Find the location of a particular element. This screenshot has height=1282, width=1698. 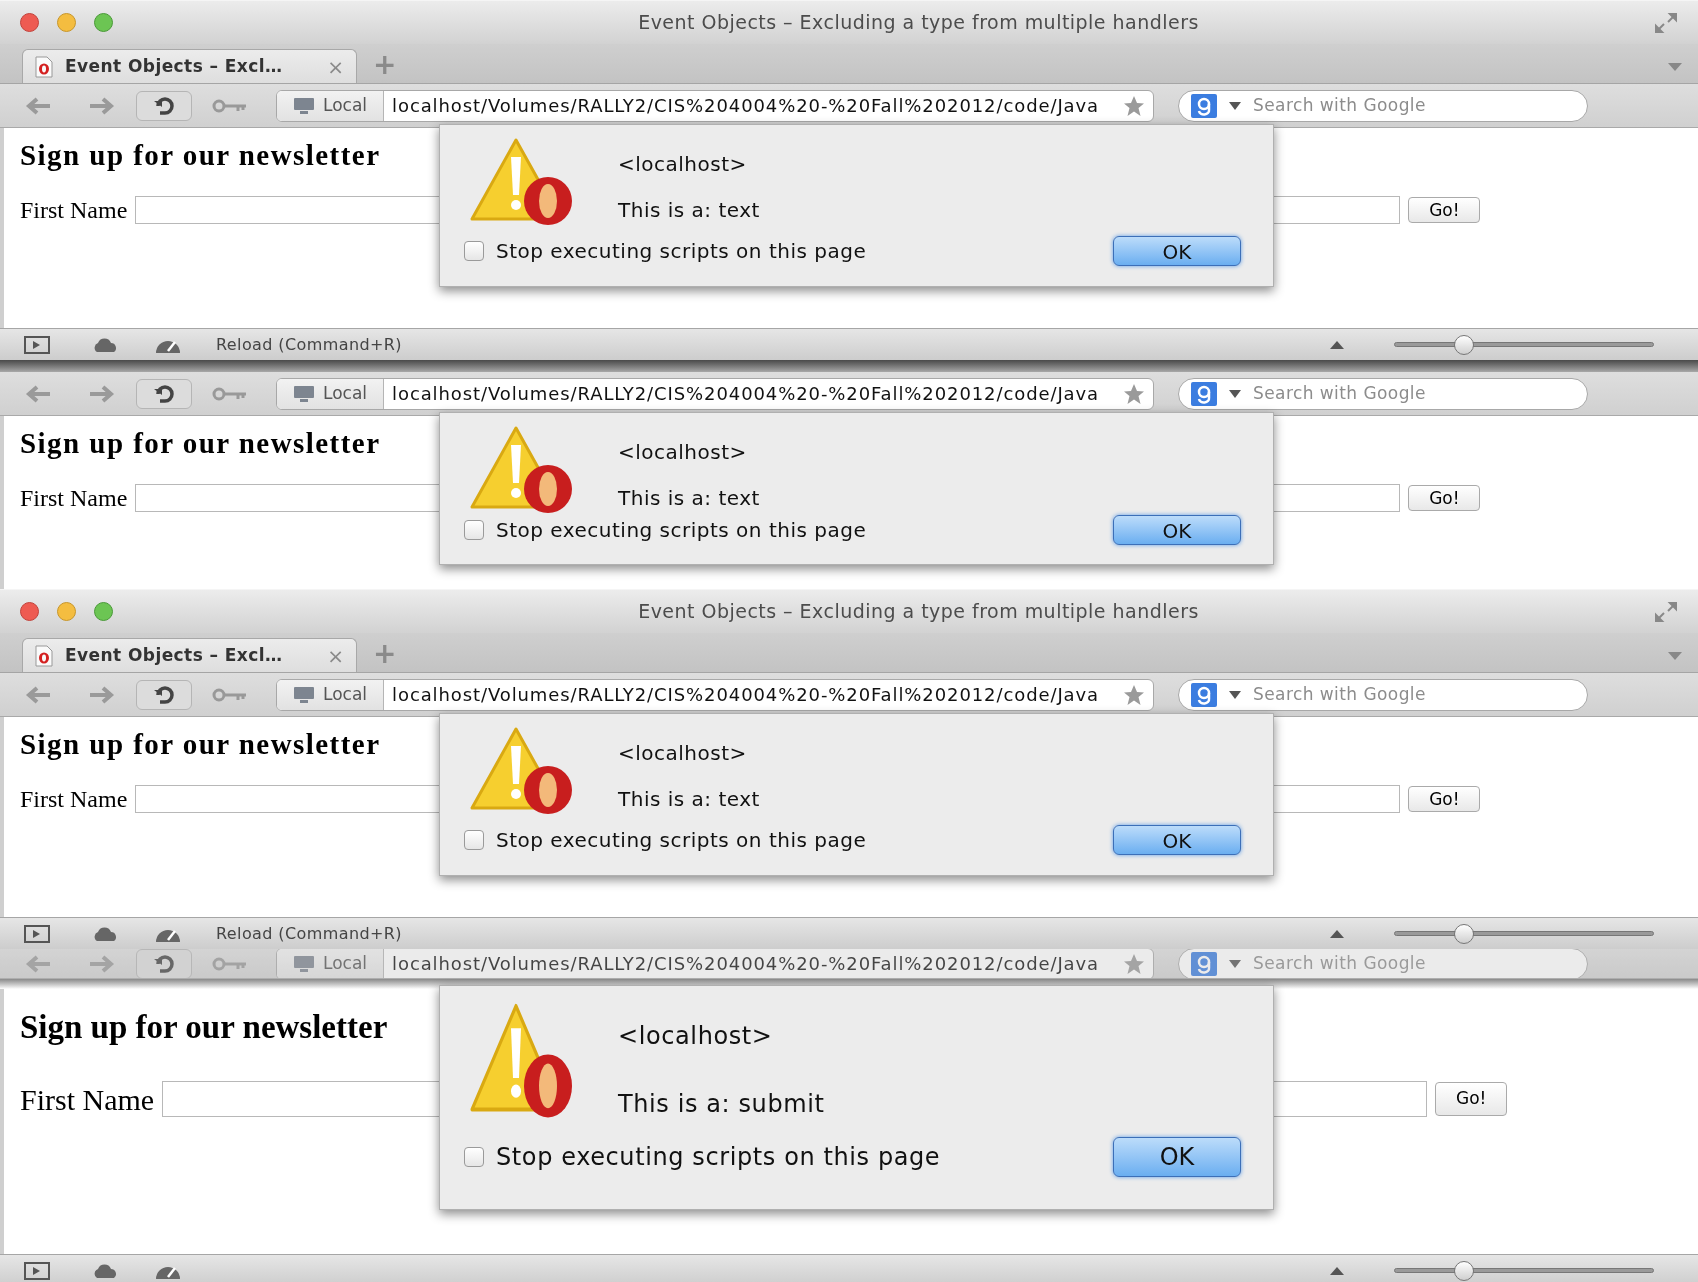

status-text: Reload (Command+R) is located at coordinates (309, 933).